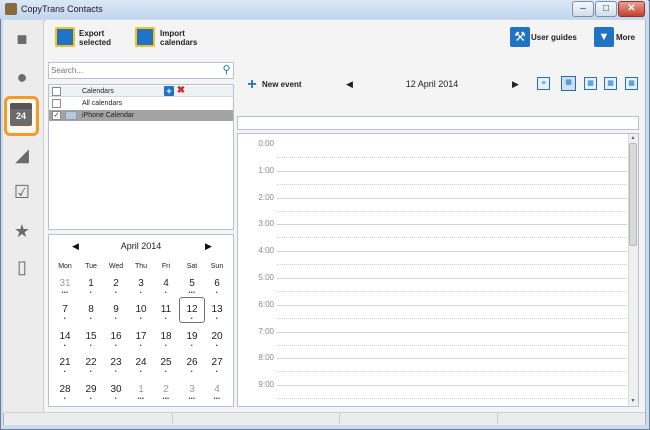 This screenshot has height=430, width=650. I want to click on messages-nav-icon: ●, so click(22, 77).